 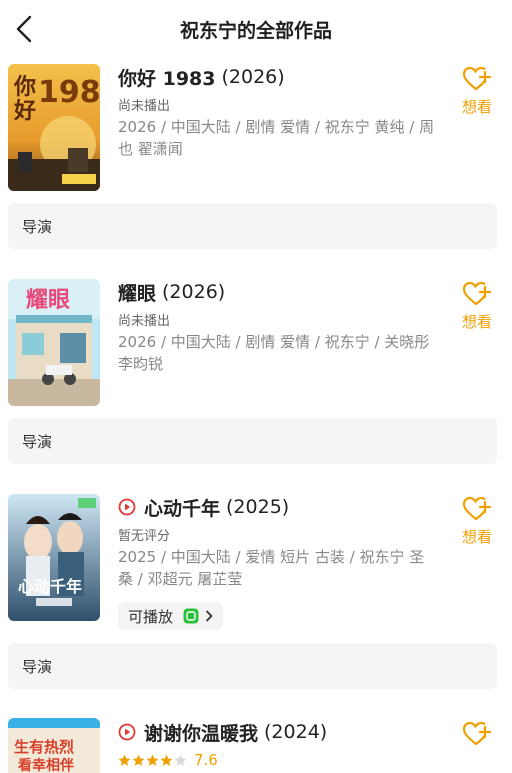 I want to click on work-title: 心动千年, so click(x=182, y=507).